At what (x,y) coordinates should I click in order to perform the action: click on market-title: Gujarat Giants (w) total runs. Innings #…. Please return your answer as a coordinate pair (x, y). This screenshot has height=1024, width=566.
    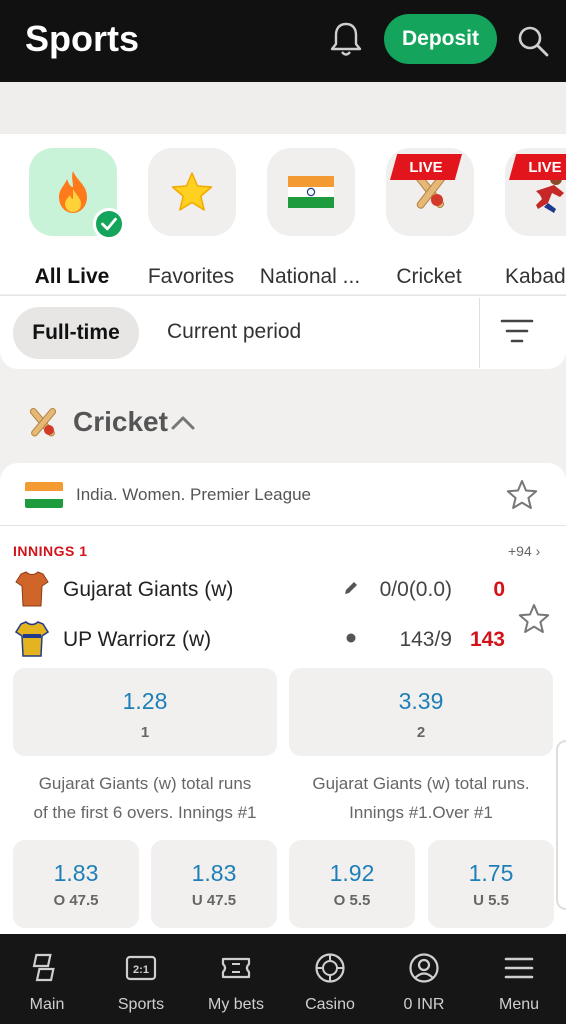
    Looking at the image, I should click on (421, 798).